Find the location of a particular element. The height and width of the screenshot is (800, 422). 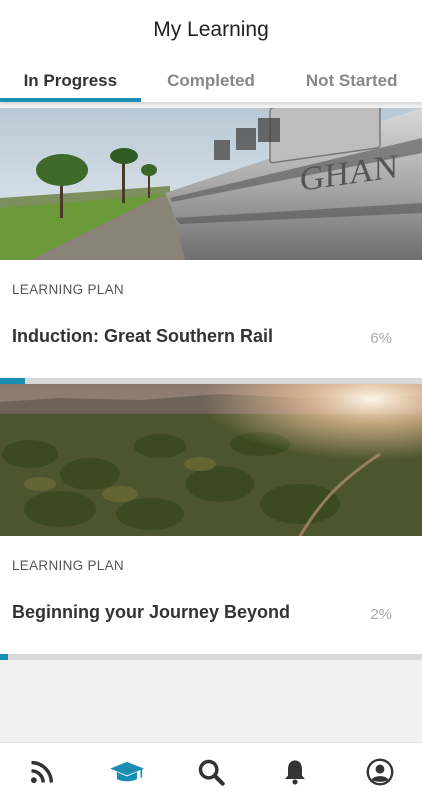

profile-icon is located at coordinates (380, 771).